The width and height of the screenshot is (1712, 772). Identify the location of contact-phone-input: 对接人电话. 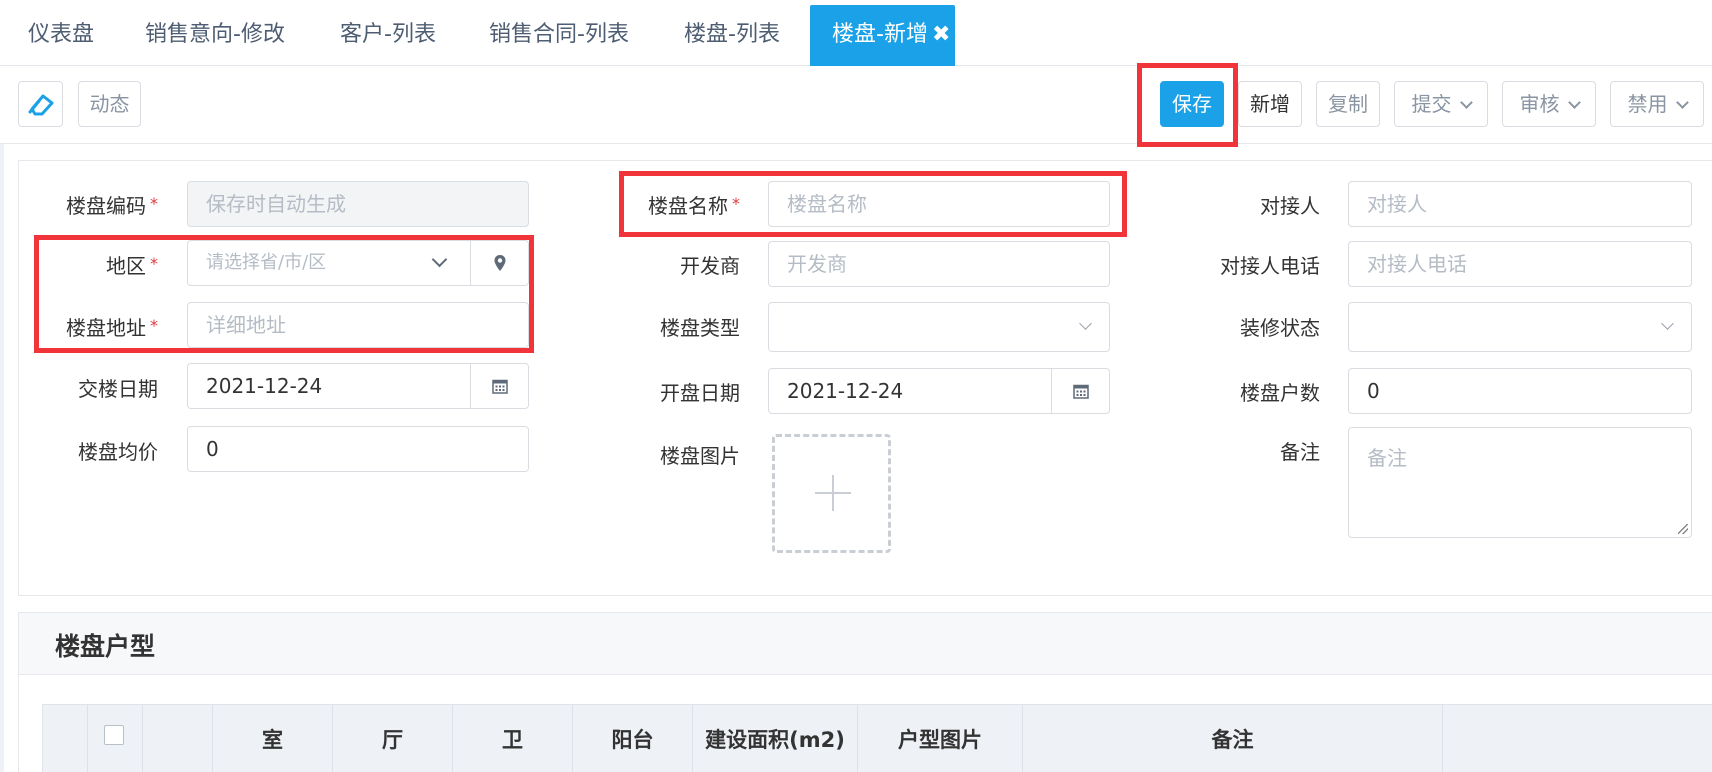
(1520, 264).